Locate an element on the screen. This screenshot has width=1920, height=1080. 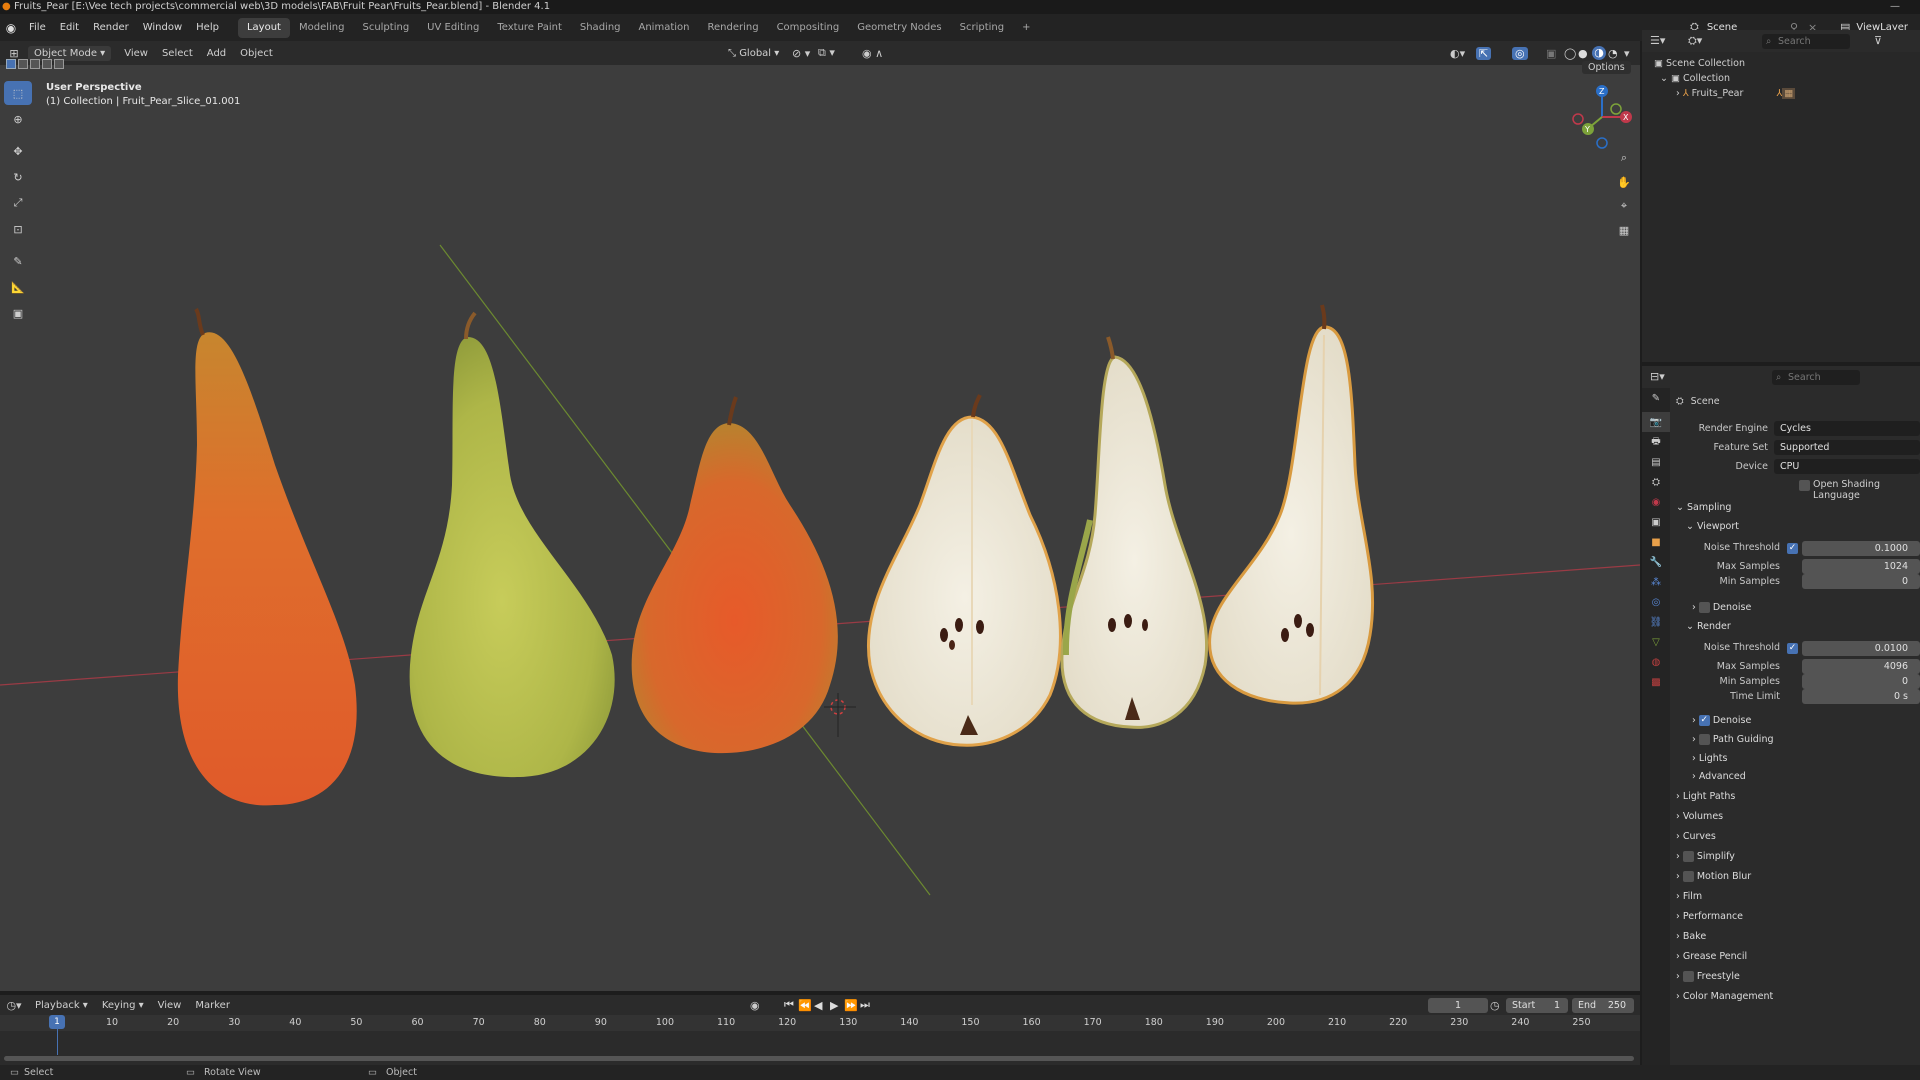
menu-render: Render is located at coordinates (111, 27).